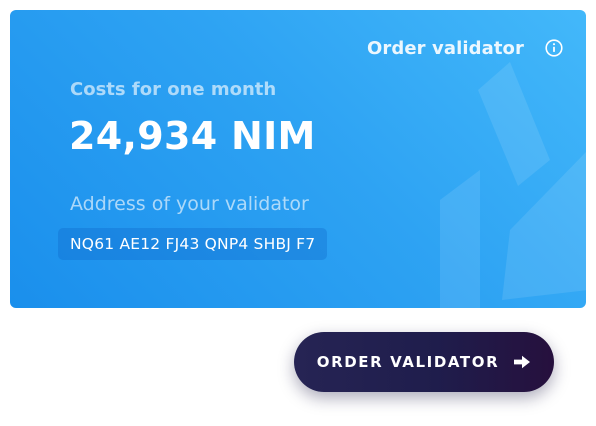 The width and height of the screenshot is (596, 426). Describe the element at coordinates (522, 362) in the screenshot. I see `arrow-right-icon` at that location.